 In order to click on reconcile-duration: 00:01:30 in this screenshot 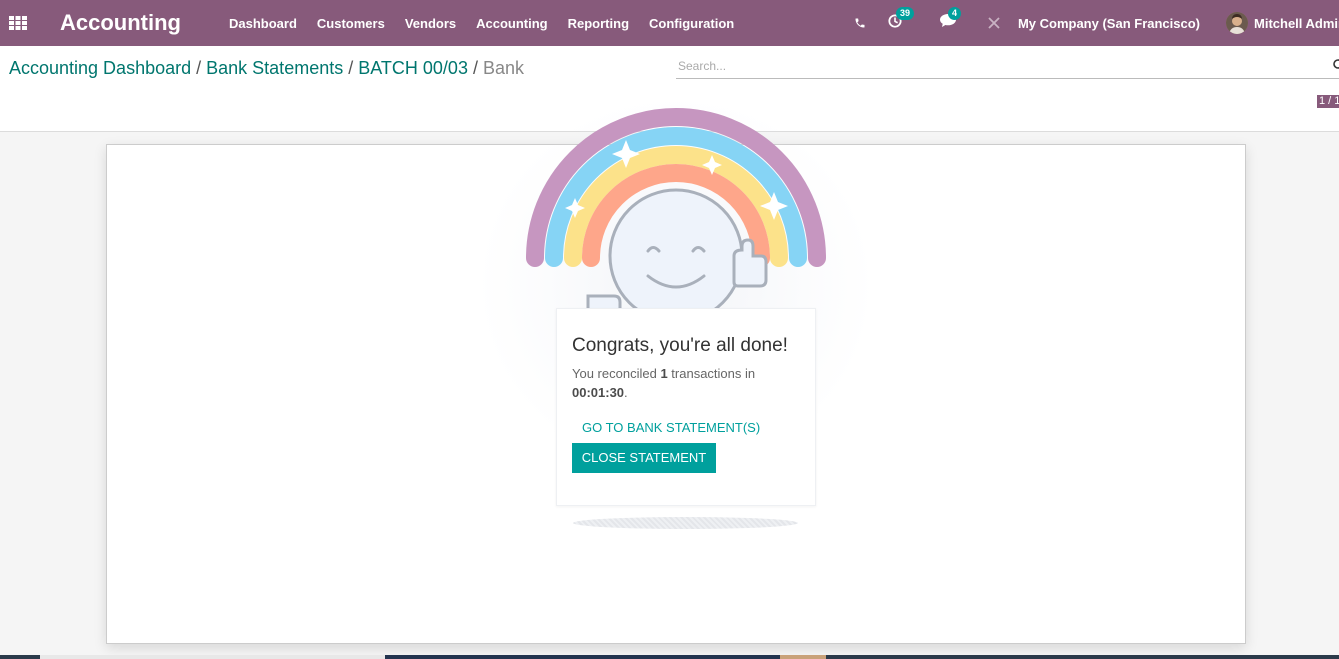, I will do `click(598, 392)`.